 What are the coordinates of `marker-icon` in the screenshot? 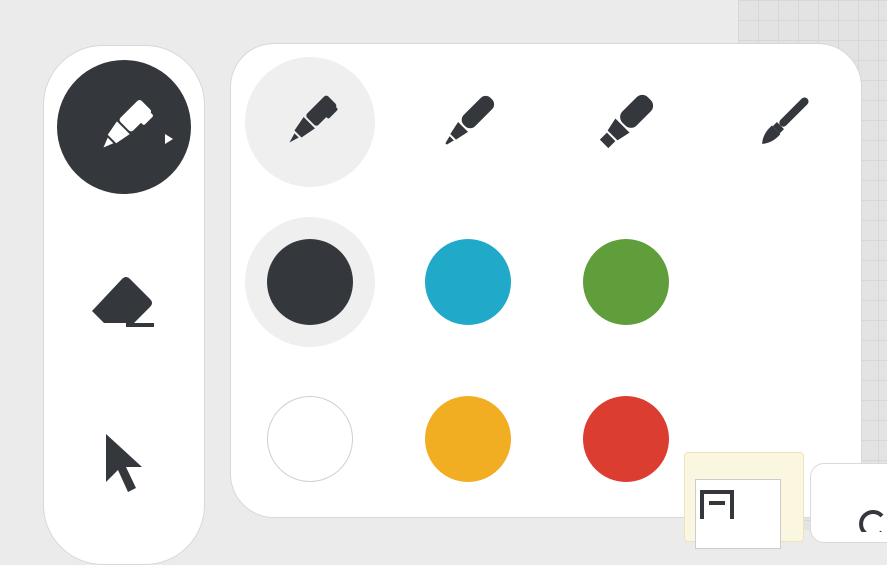 It's located at (470, 120).